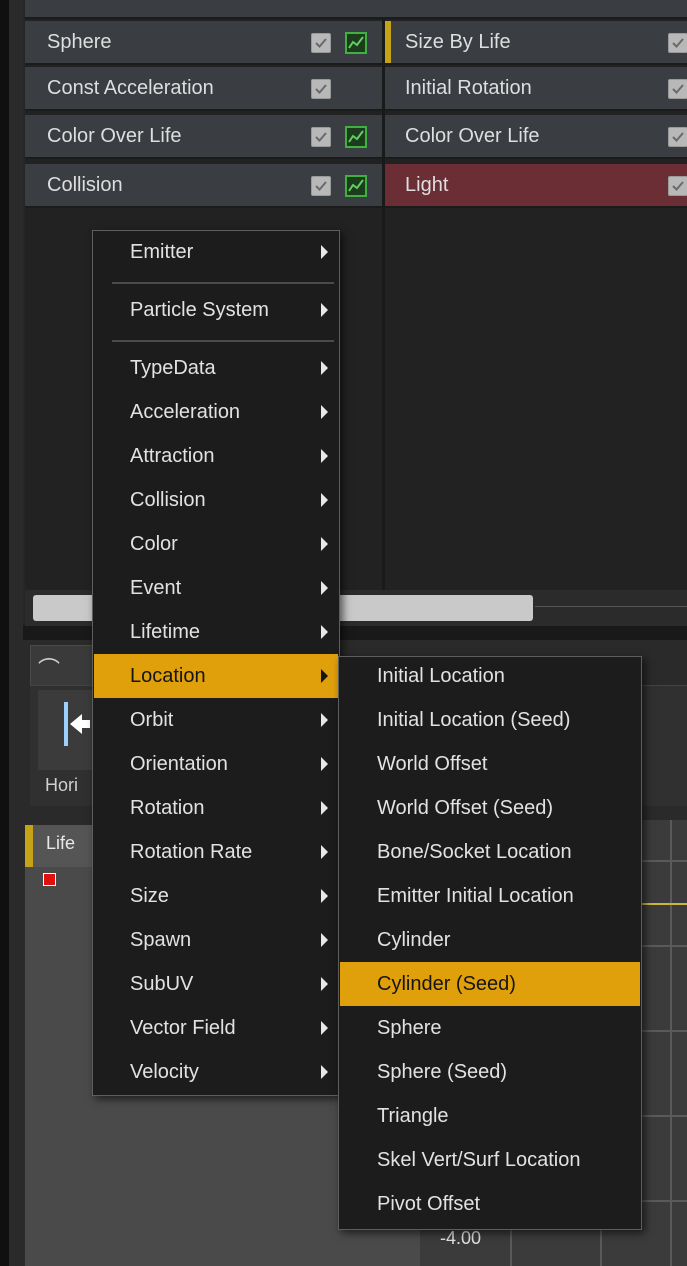 This screenshot has width=687, height=1266. Describe the element at coordinates (216, 940) in the screenshot. I see `menu-item-spawn: Spawn` at that location.